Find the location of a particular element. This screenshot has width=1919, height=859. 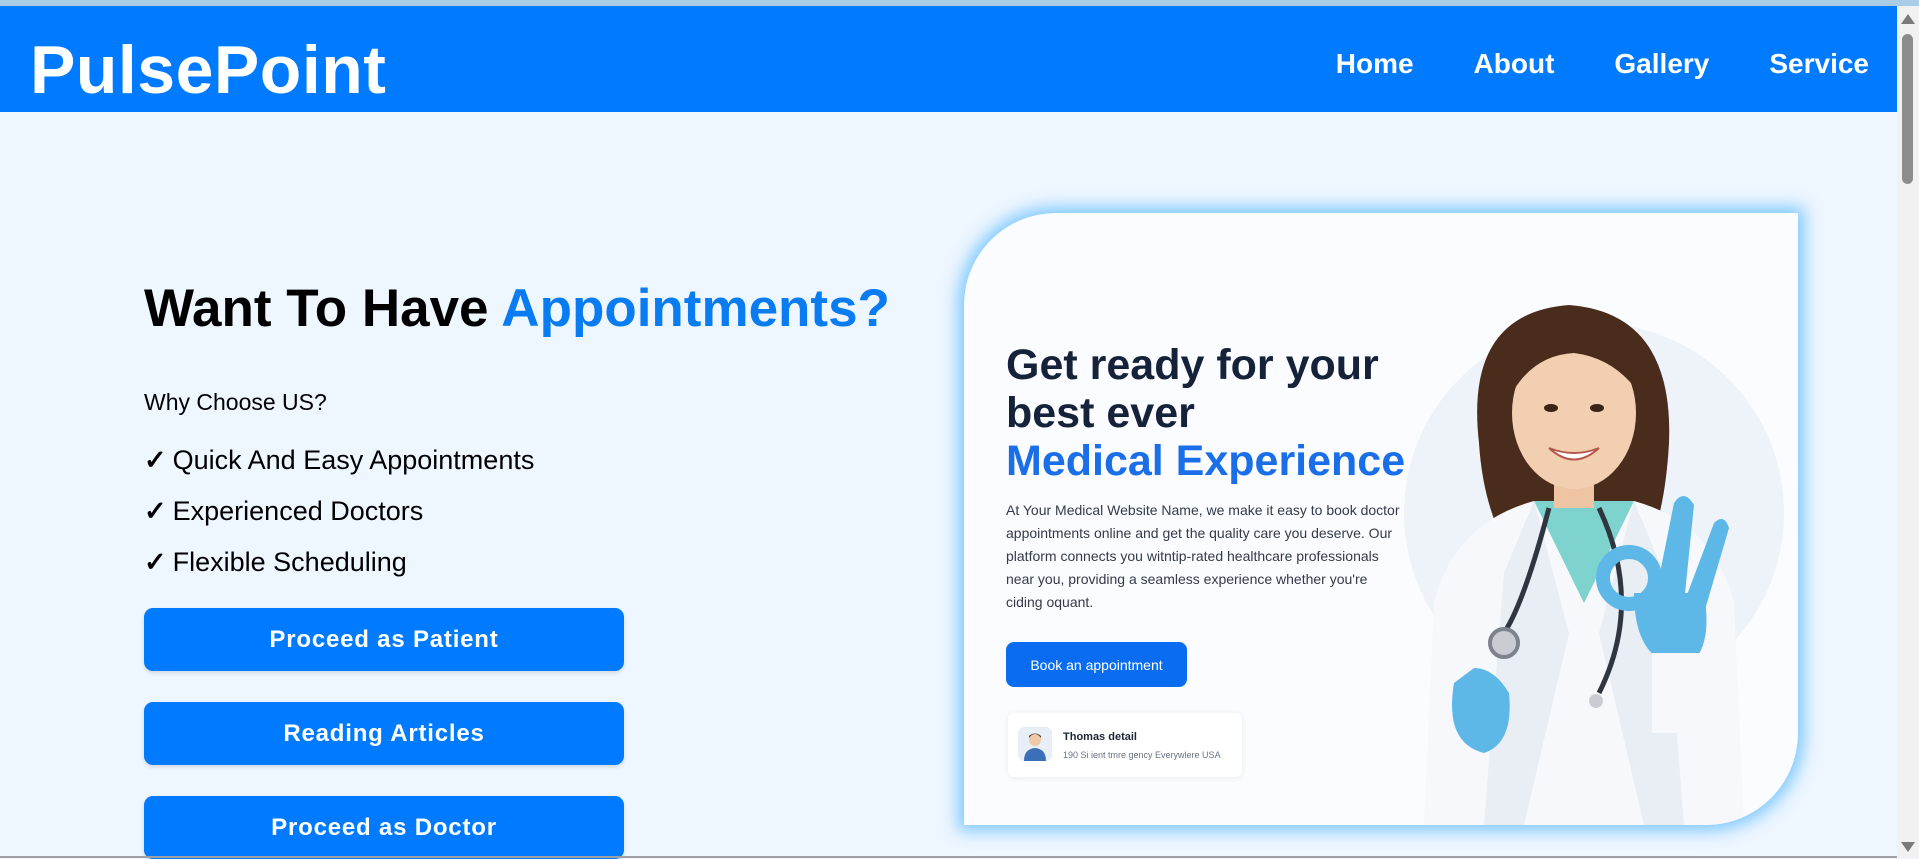

scroll-up-arrow-icon is located at coordinates (1908, 19).